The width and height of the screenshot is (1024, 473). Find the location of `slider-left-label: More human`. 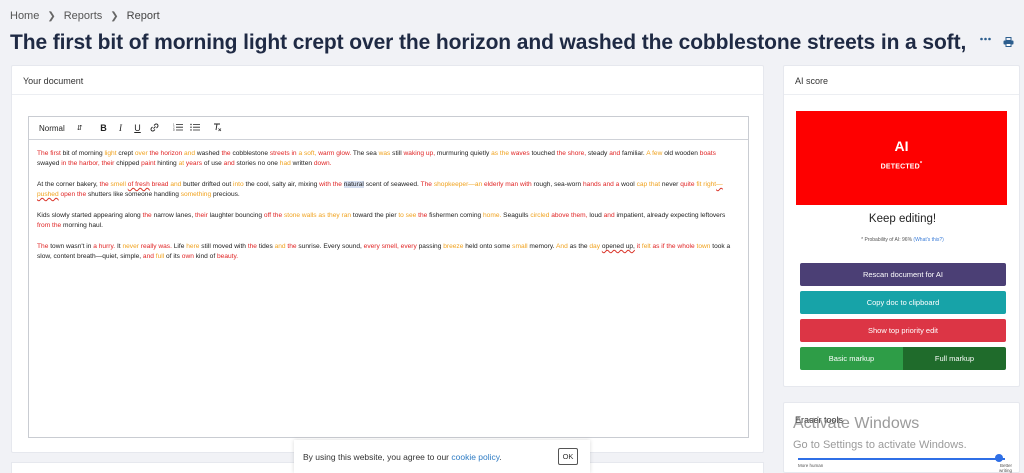

slider-left-label: More human is located at coordinates (811, 465).